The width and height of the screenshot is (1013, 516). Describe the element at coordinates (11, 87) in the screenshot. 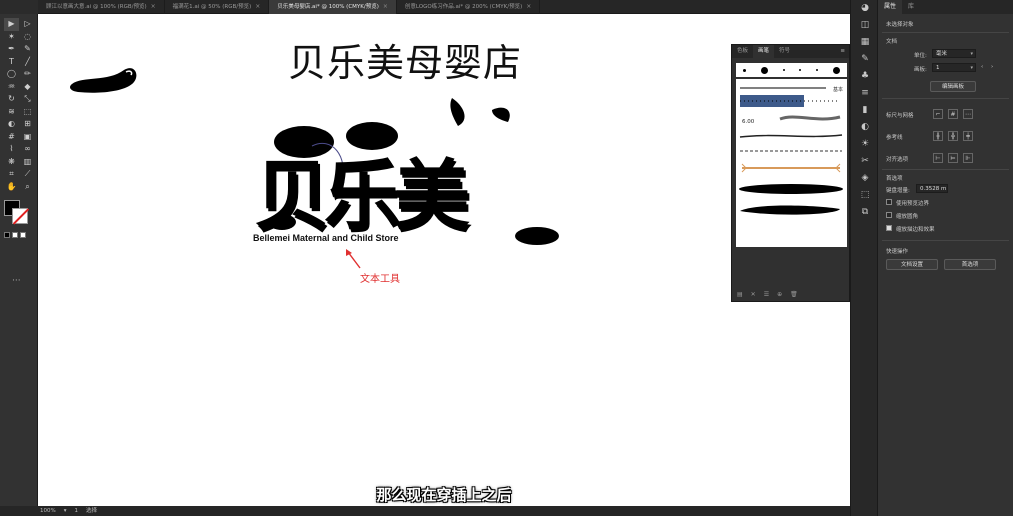

I see `shaper-tool-icon: ♒` at that location.